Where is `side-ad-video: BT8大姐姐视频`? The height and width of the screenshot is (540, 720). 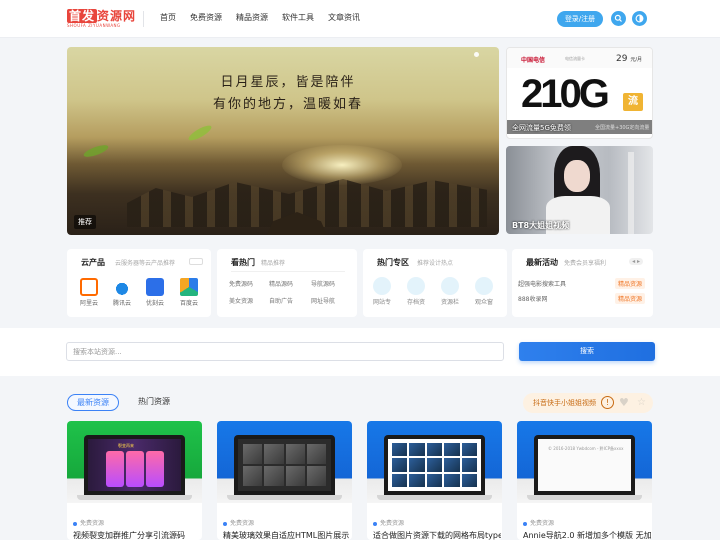
side-ad-video: BT8大姐姐视频 is located at coordinates (579, 190).